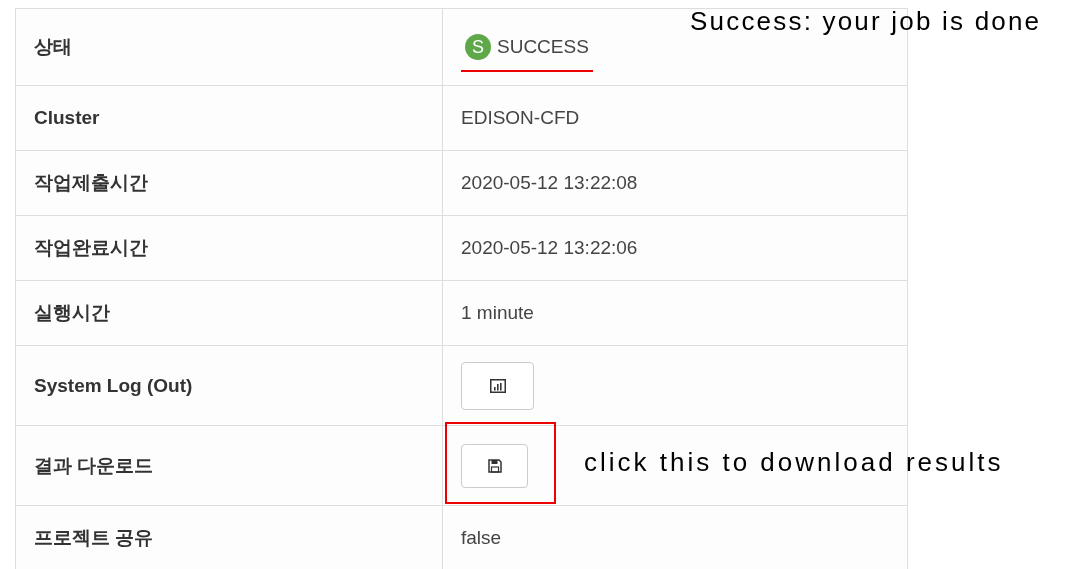  What do you see at coordinates (866, 21) in the screenshot?
I see `annotation-text: Success: your job is done` at bounding box center [866, 21].